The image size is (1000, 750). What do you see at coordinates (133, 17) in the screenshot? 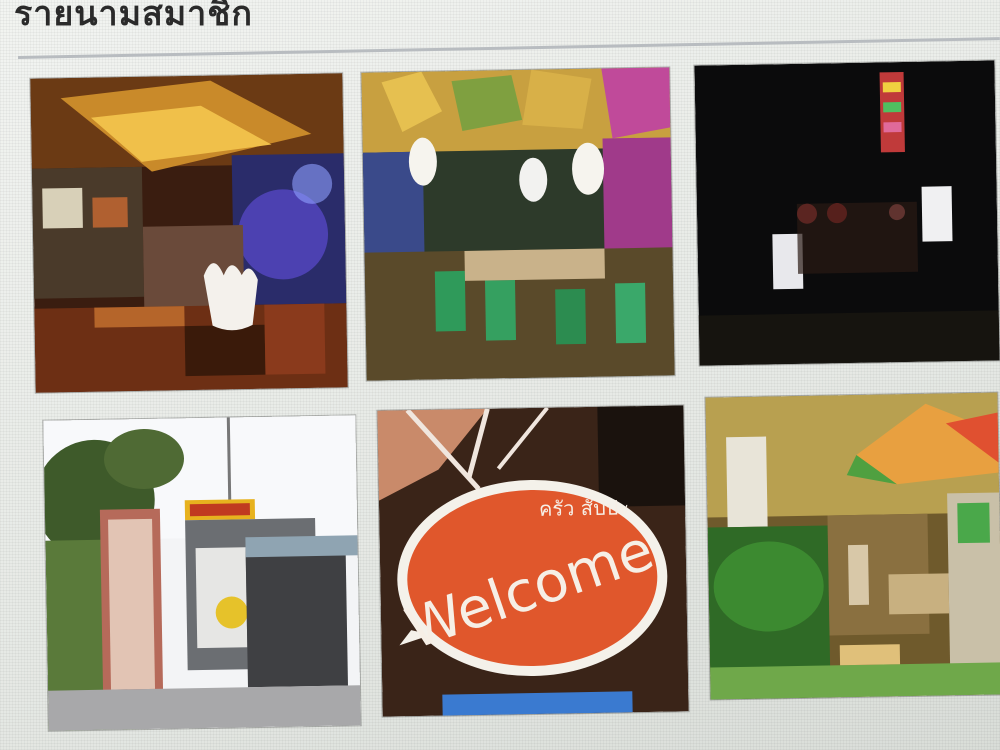
I see `page-title: รายนามสมาชิก` at bounding box center [133, 17].